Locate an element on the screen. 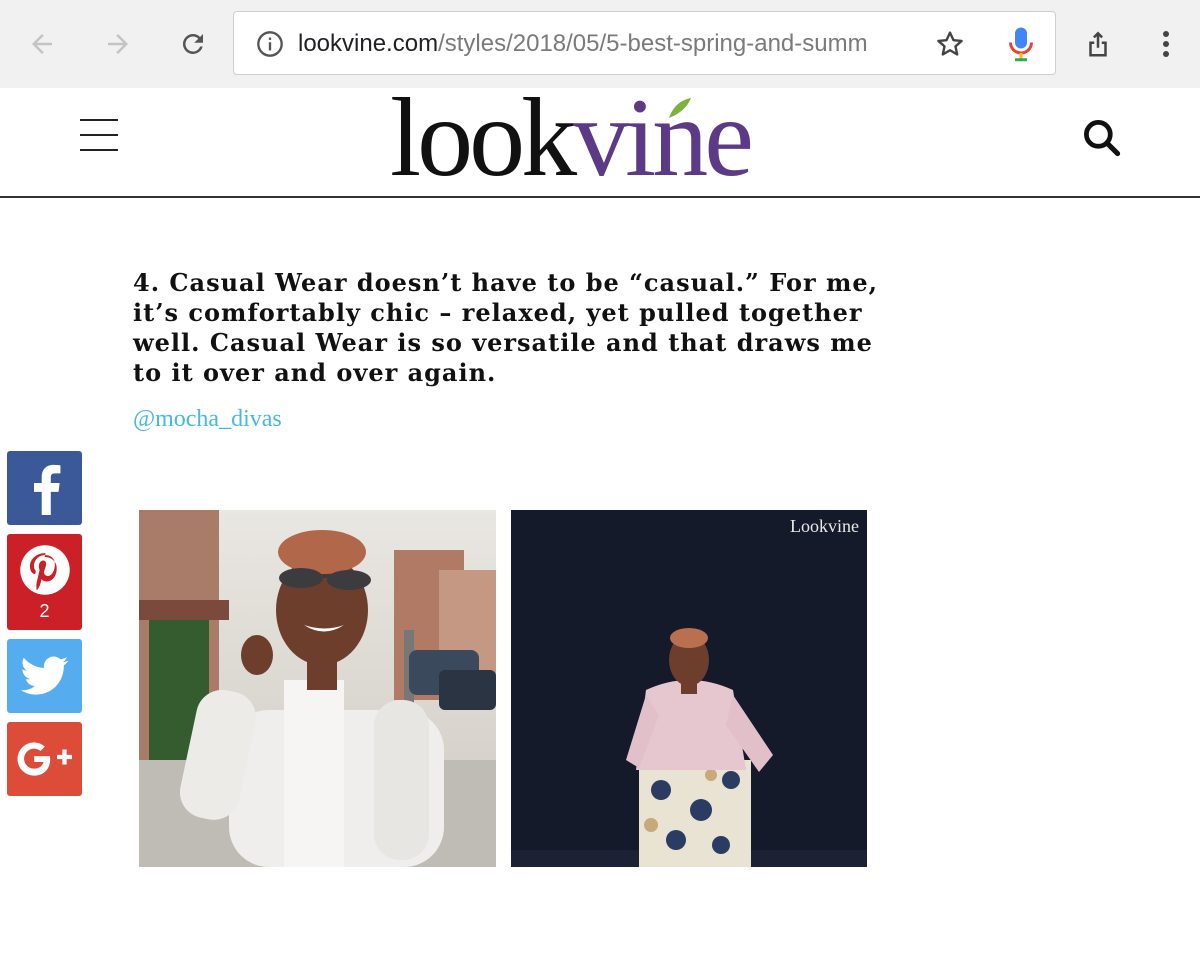 The width and height of the screenshot is (1200, 969). facebook-share-button is located at coordinates (44, 488).